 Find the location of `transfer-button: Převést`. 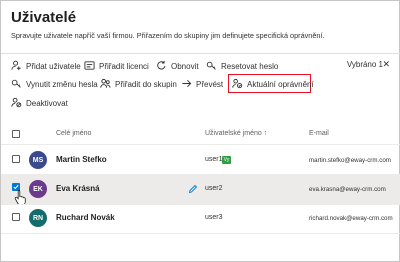

transfer-button: Převést is located at coordinates (202, 84).